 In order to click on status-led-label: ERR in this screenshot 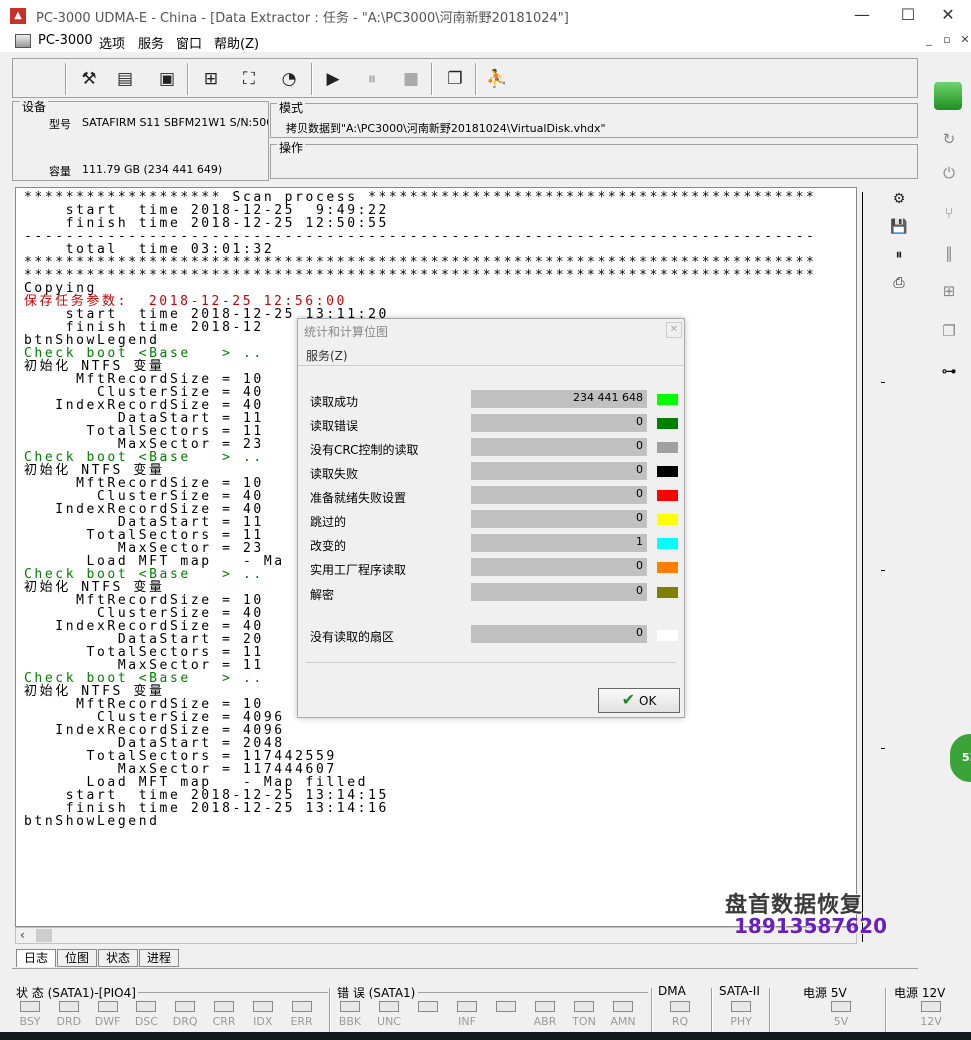, I will do `click(301, 1021)`.